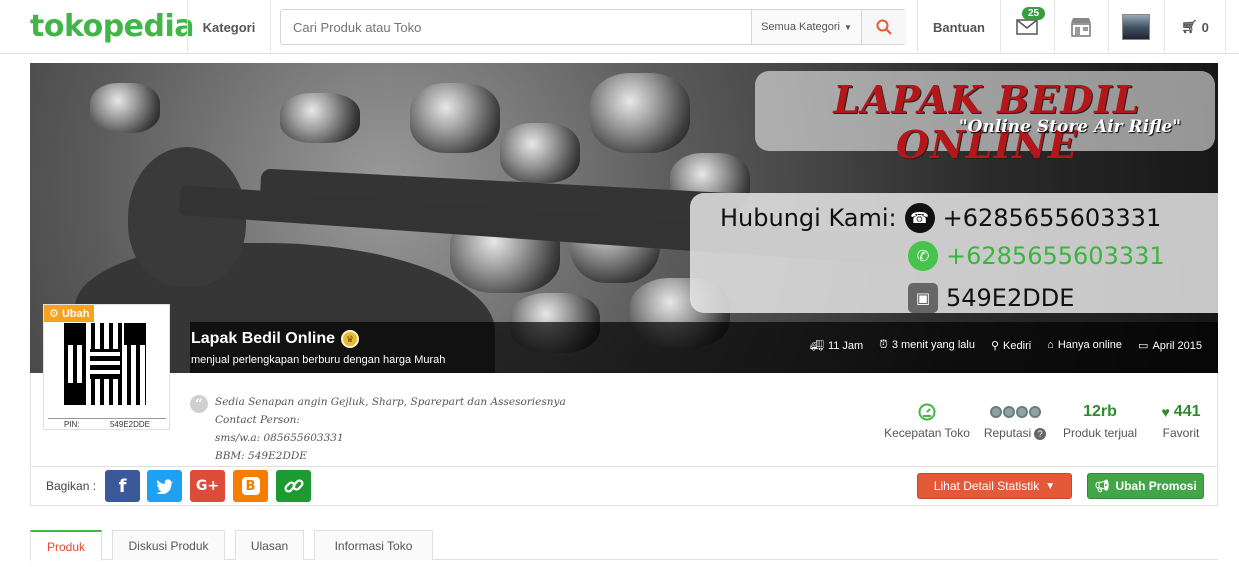  I want to click on google-plus-icon: G+, so click(207, 486).